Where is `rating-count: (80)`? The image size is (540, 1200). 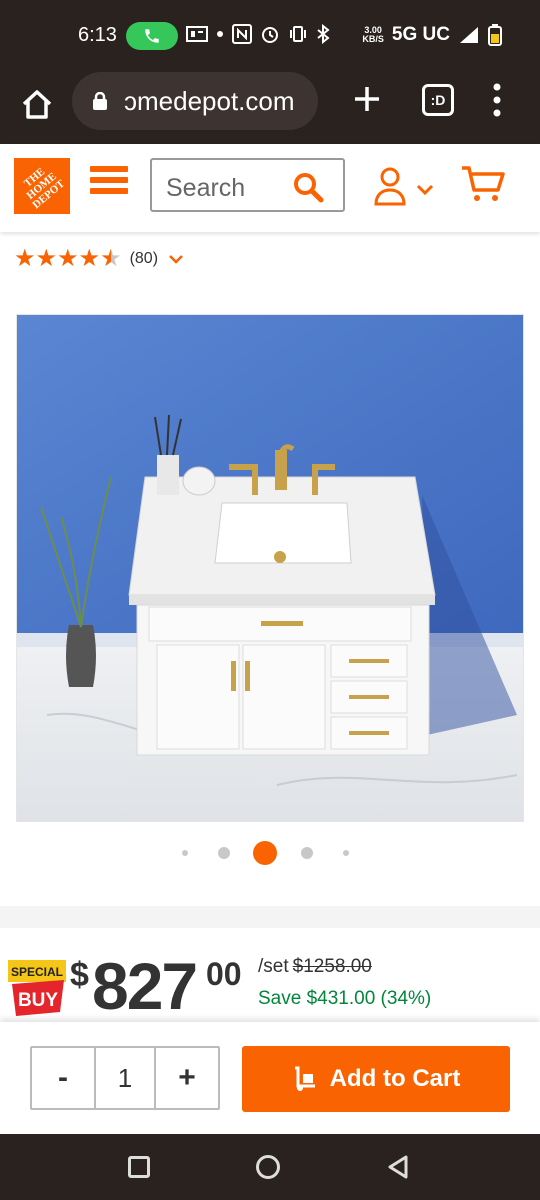
rating-count: (80) is located at coordinates (144, 258).